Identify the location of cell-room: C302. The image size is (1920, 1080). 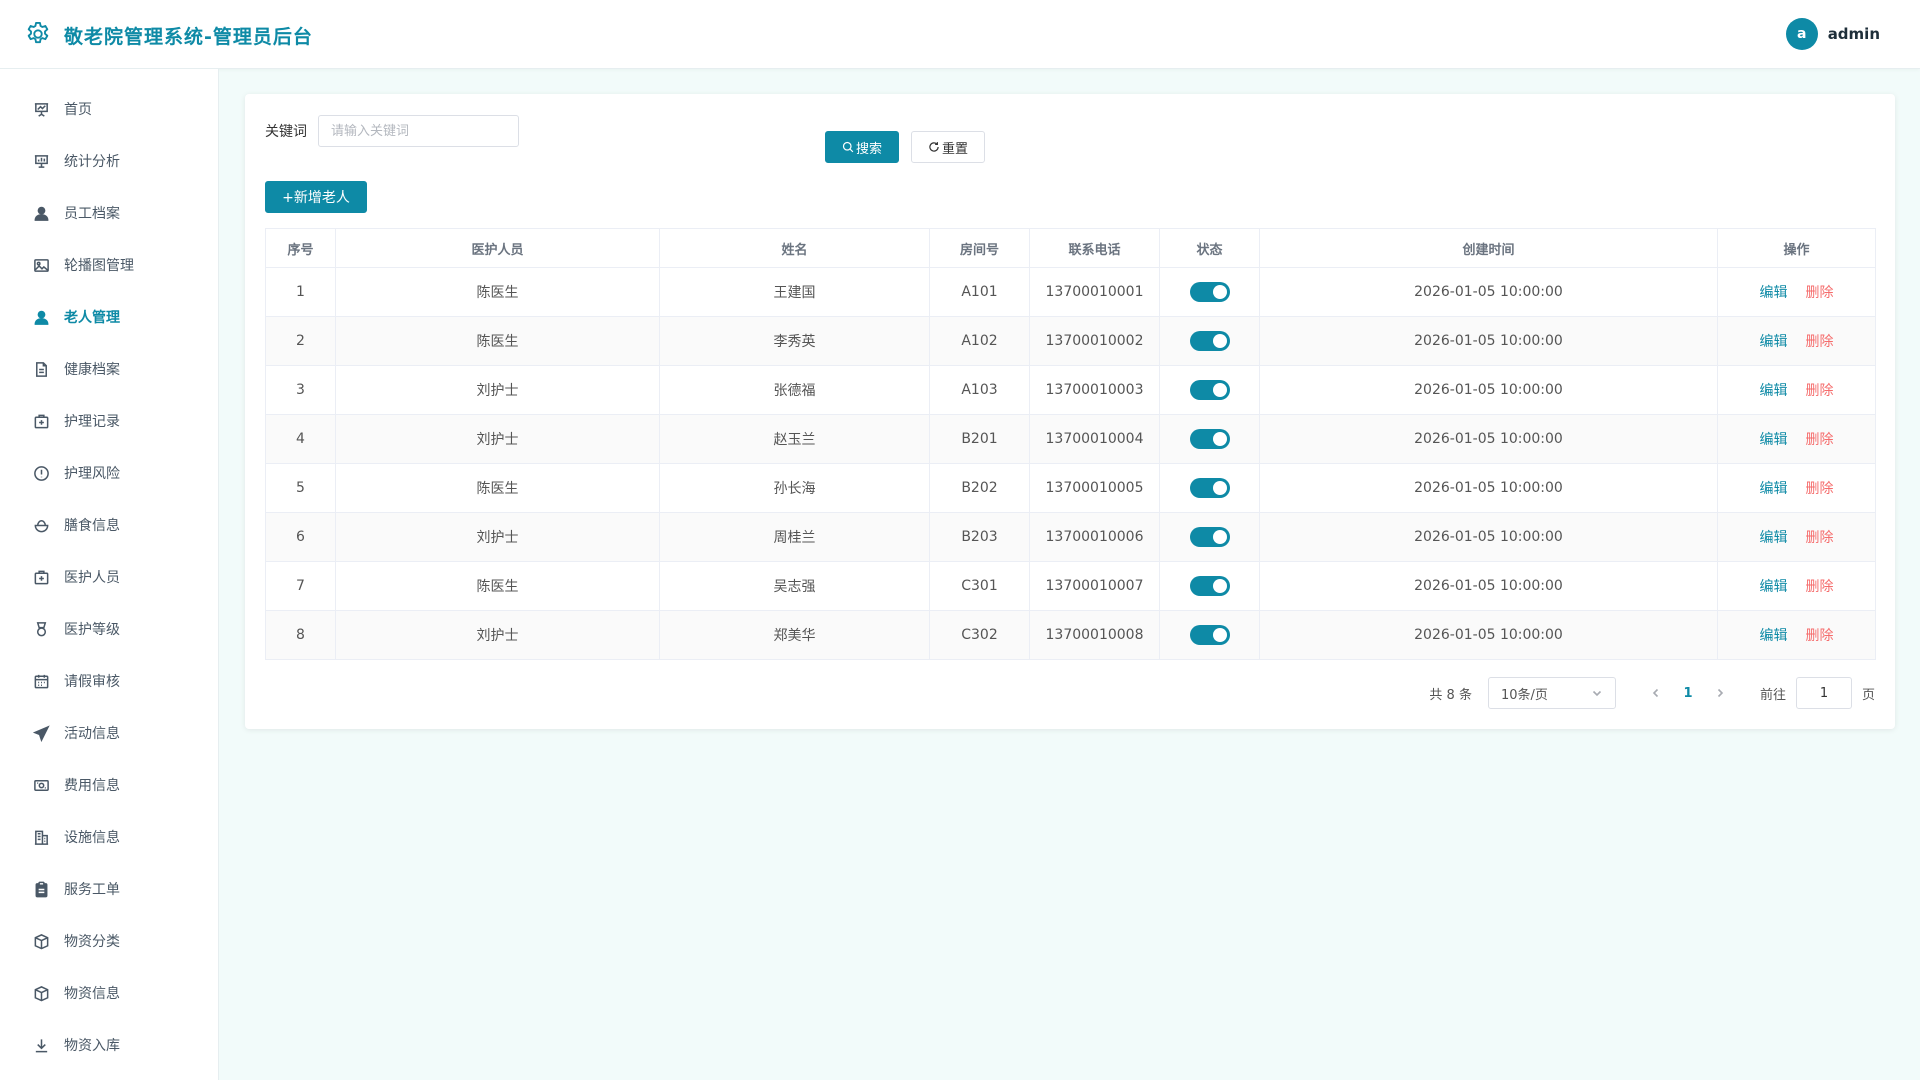
(979, 635).